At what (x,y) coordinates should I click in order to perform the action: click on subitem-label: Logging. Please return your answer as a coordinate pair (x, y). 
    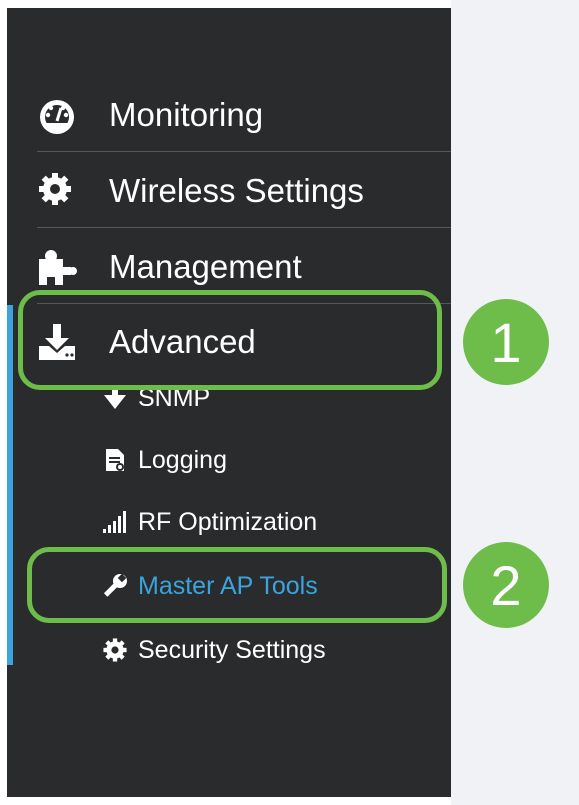
    Looking at the image, I should click on (182, 459).